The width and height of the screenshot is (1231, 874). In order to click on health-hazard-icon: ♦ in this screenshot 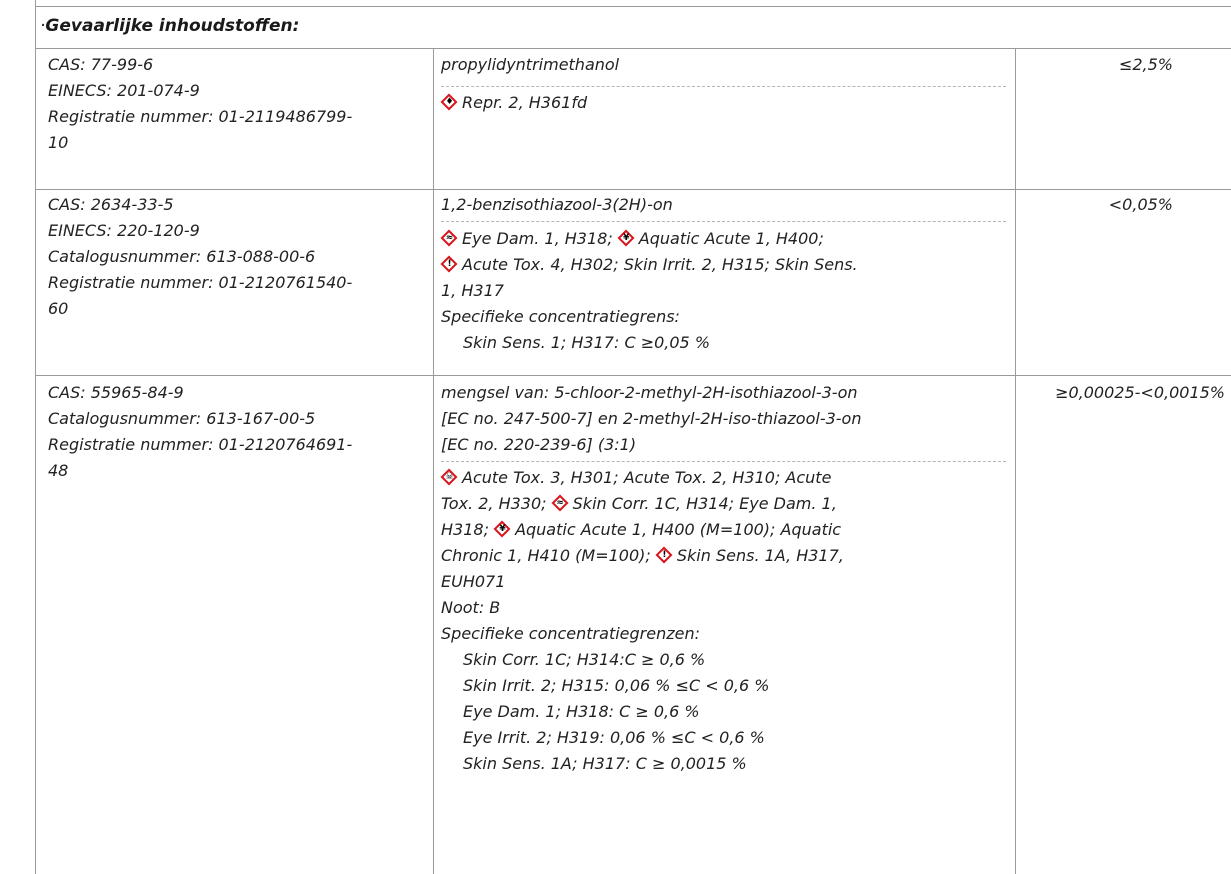, I will do `click(449, 102)`.